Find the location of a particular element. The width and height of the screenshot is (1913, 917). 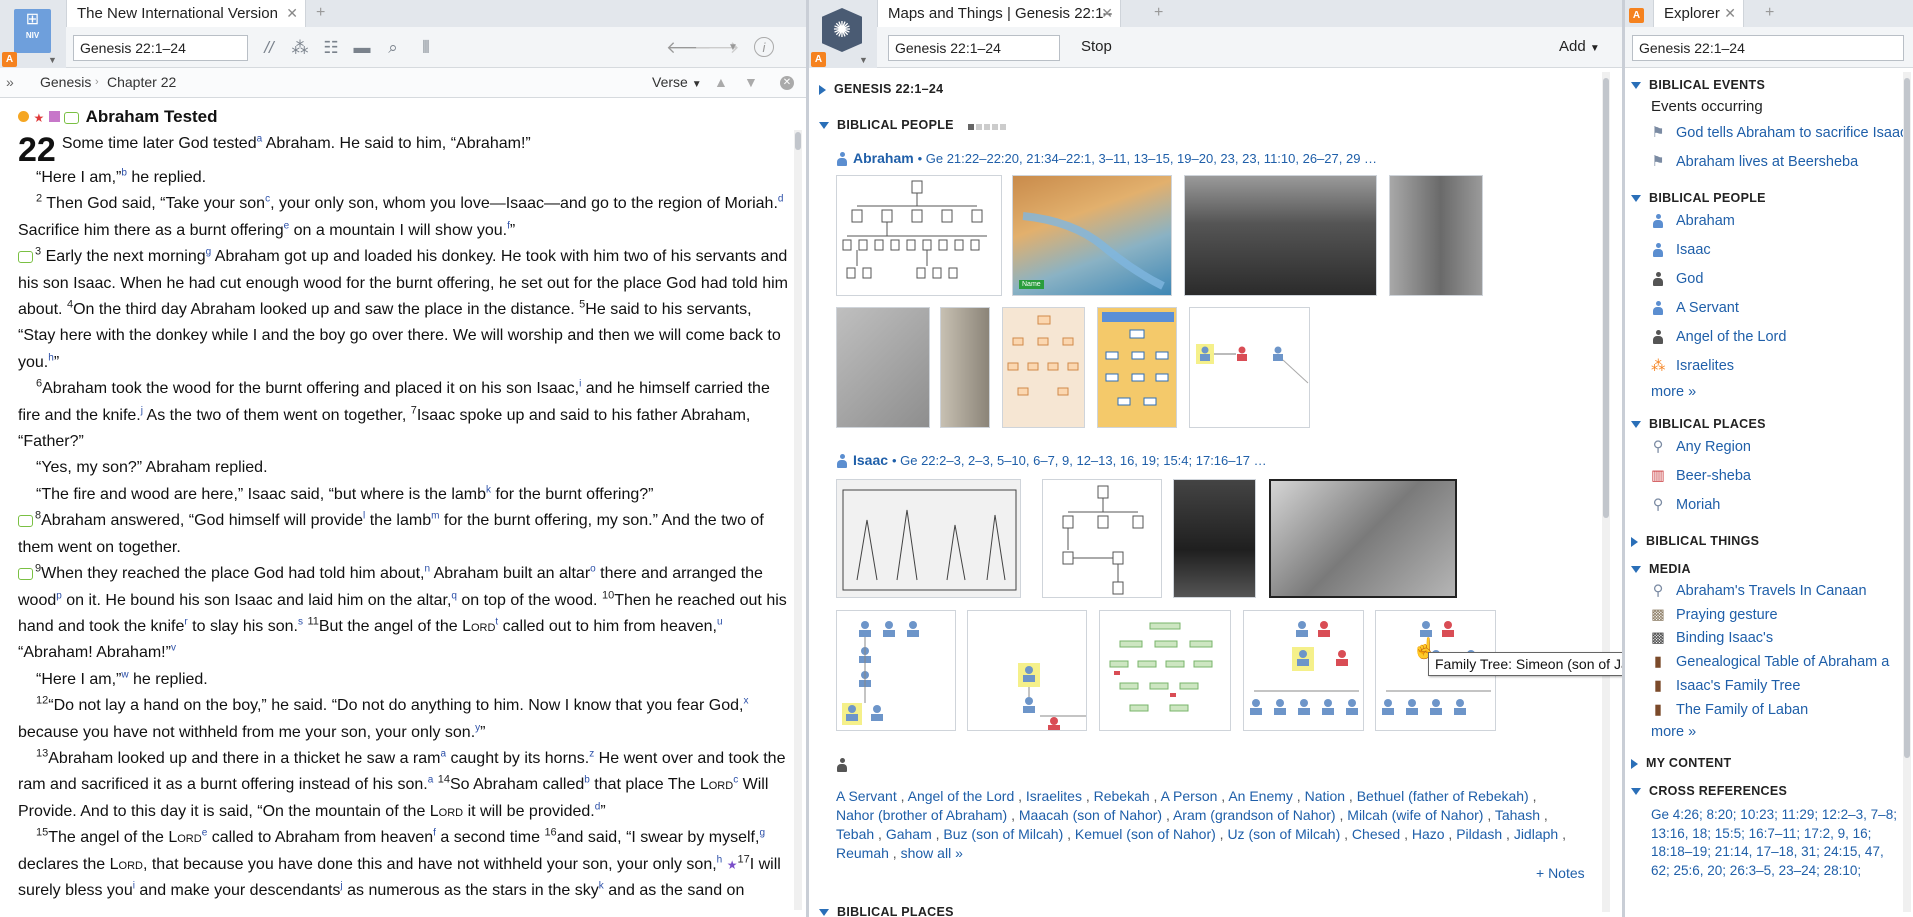

list-item: ▮ The Family of Laban is located at coordinates (1778, 710).